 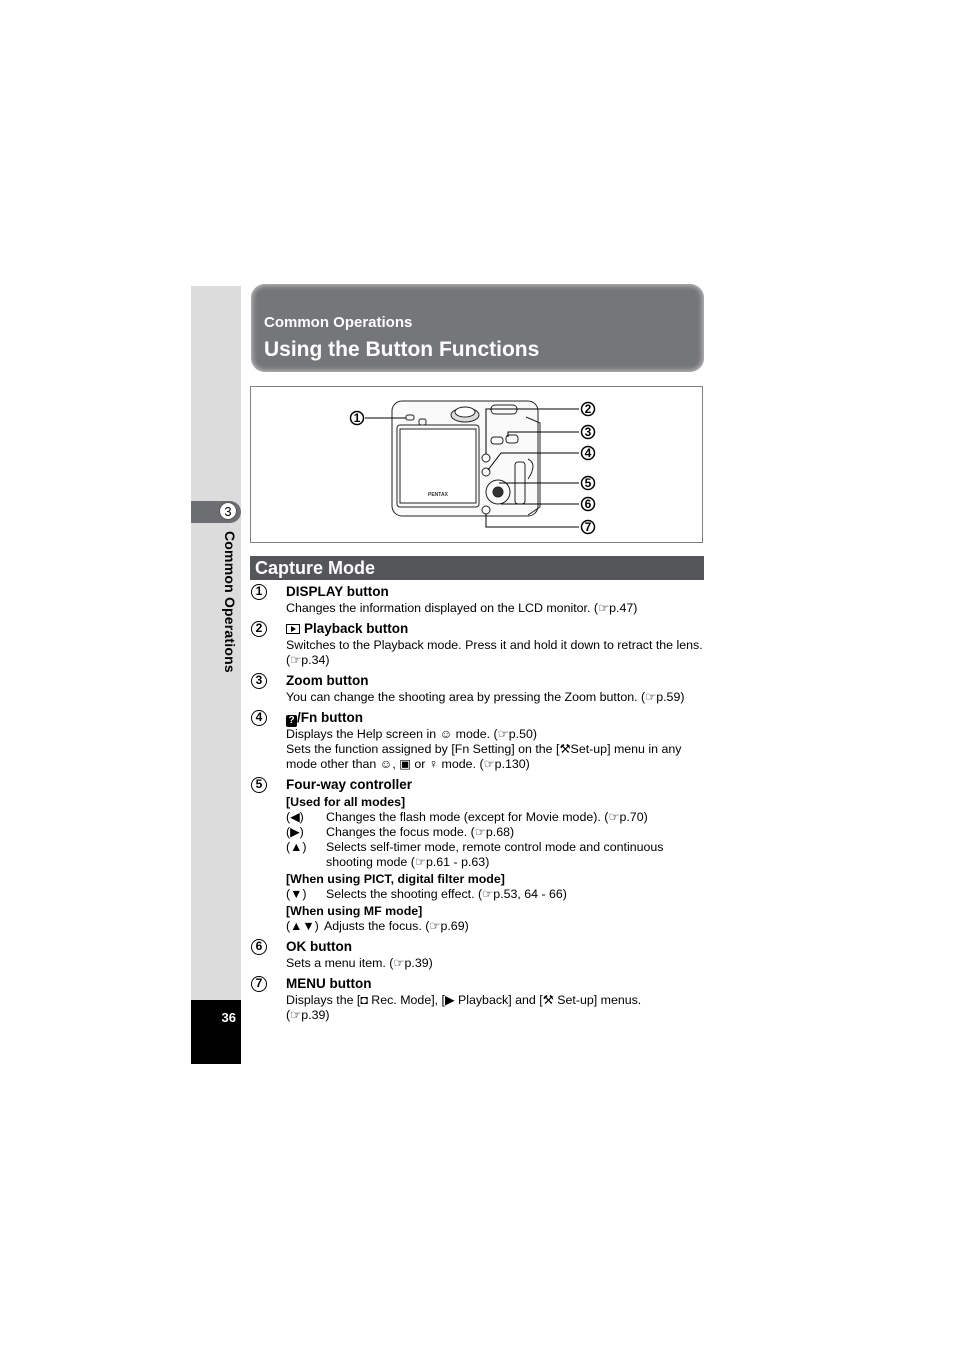 I want to click on section-heading: Capture Mode, so click(x=477, y=568).